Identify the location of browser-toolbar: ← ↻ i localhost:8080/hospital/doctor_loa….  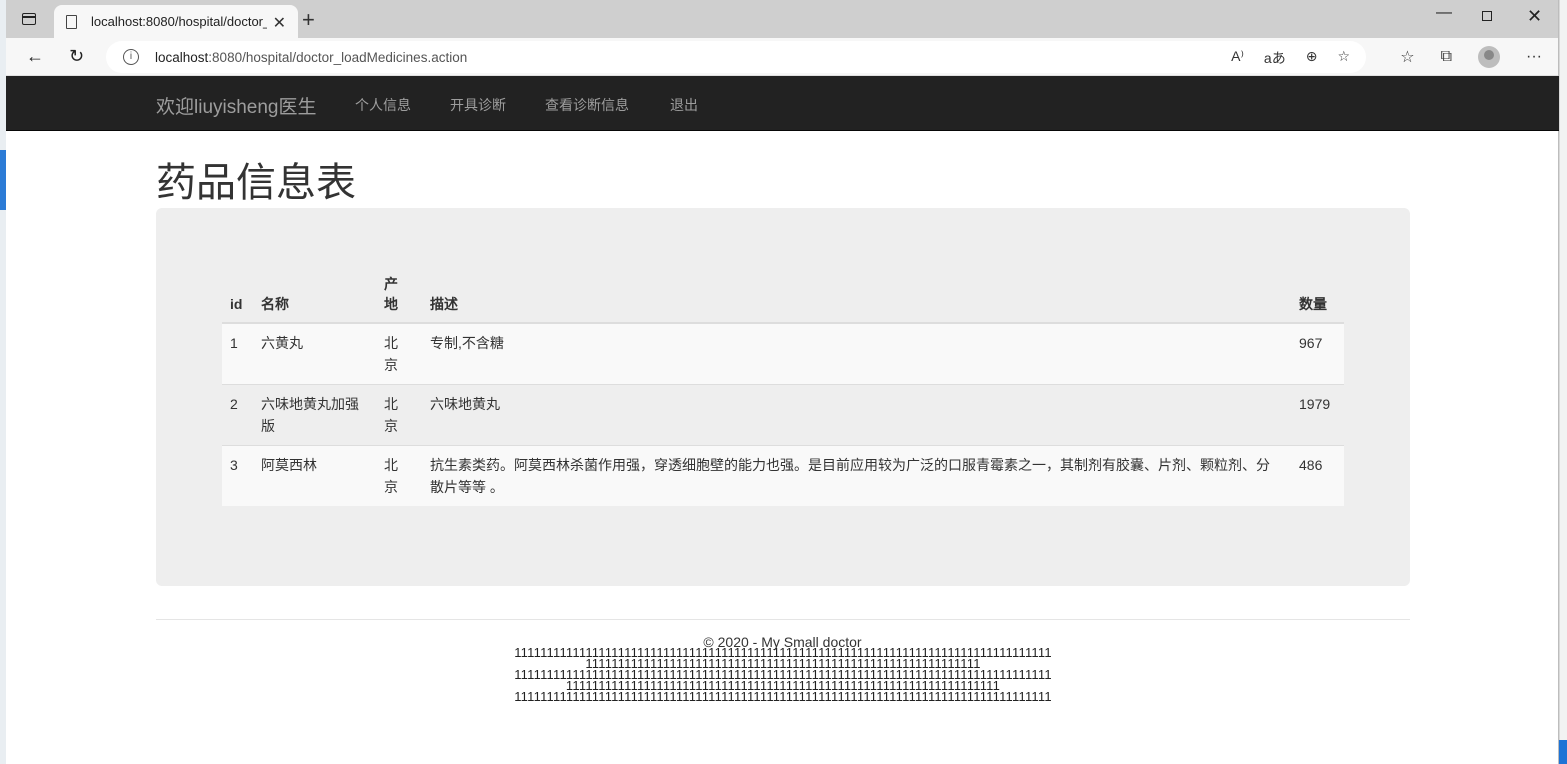
(782, 57).